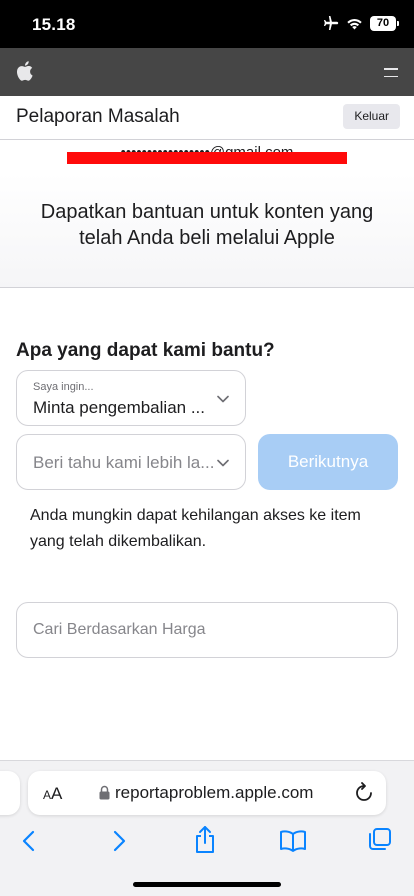 The width and height of the screenshot is (414, 896). What do you see at coordinates (371, 116) in the screenshot?
I see `logout-button: Keluar` at bounding box center [371, 116].